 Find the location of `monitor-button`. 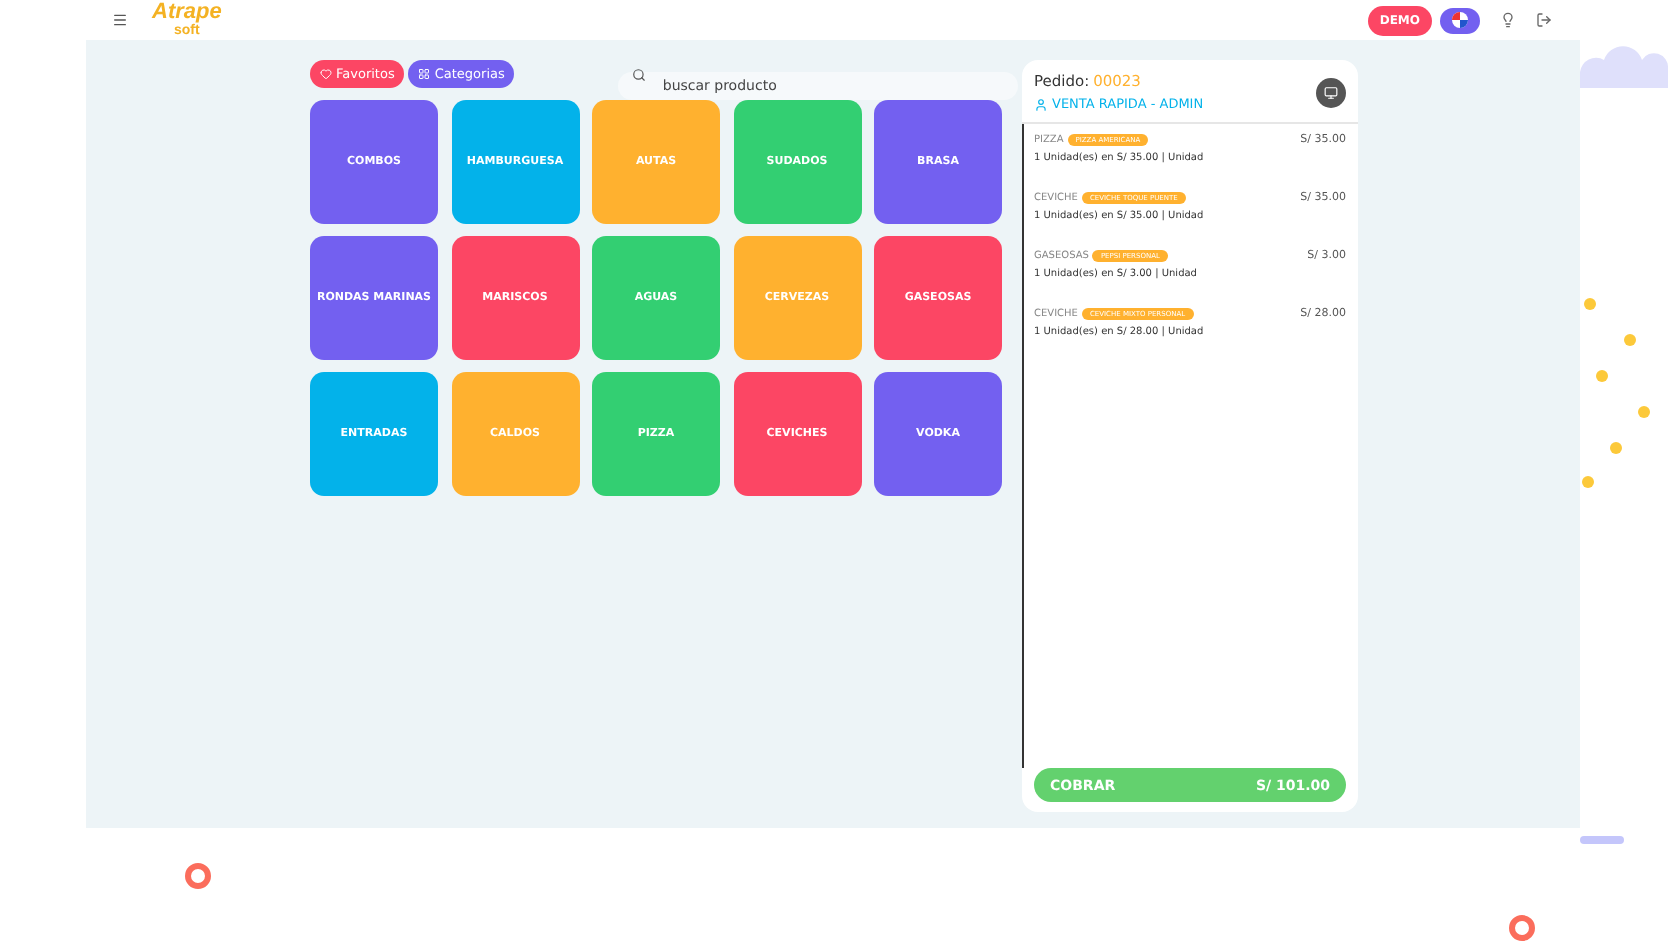

monitor-button is located at coordinates (1331, 92).